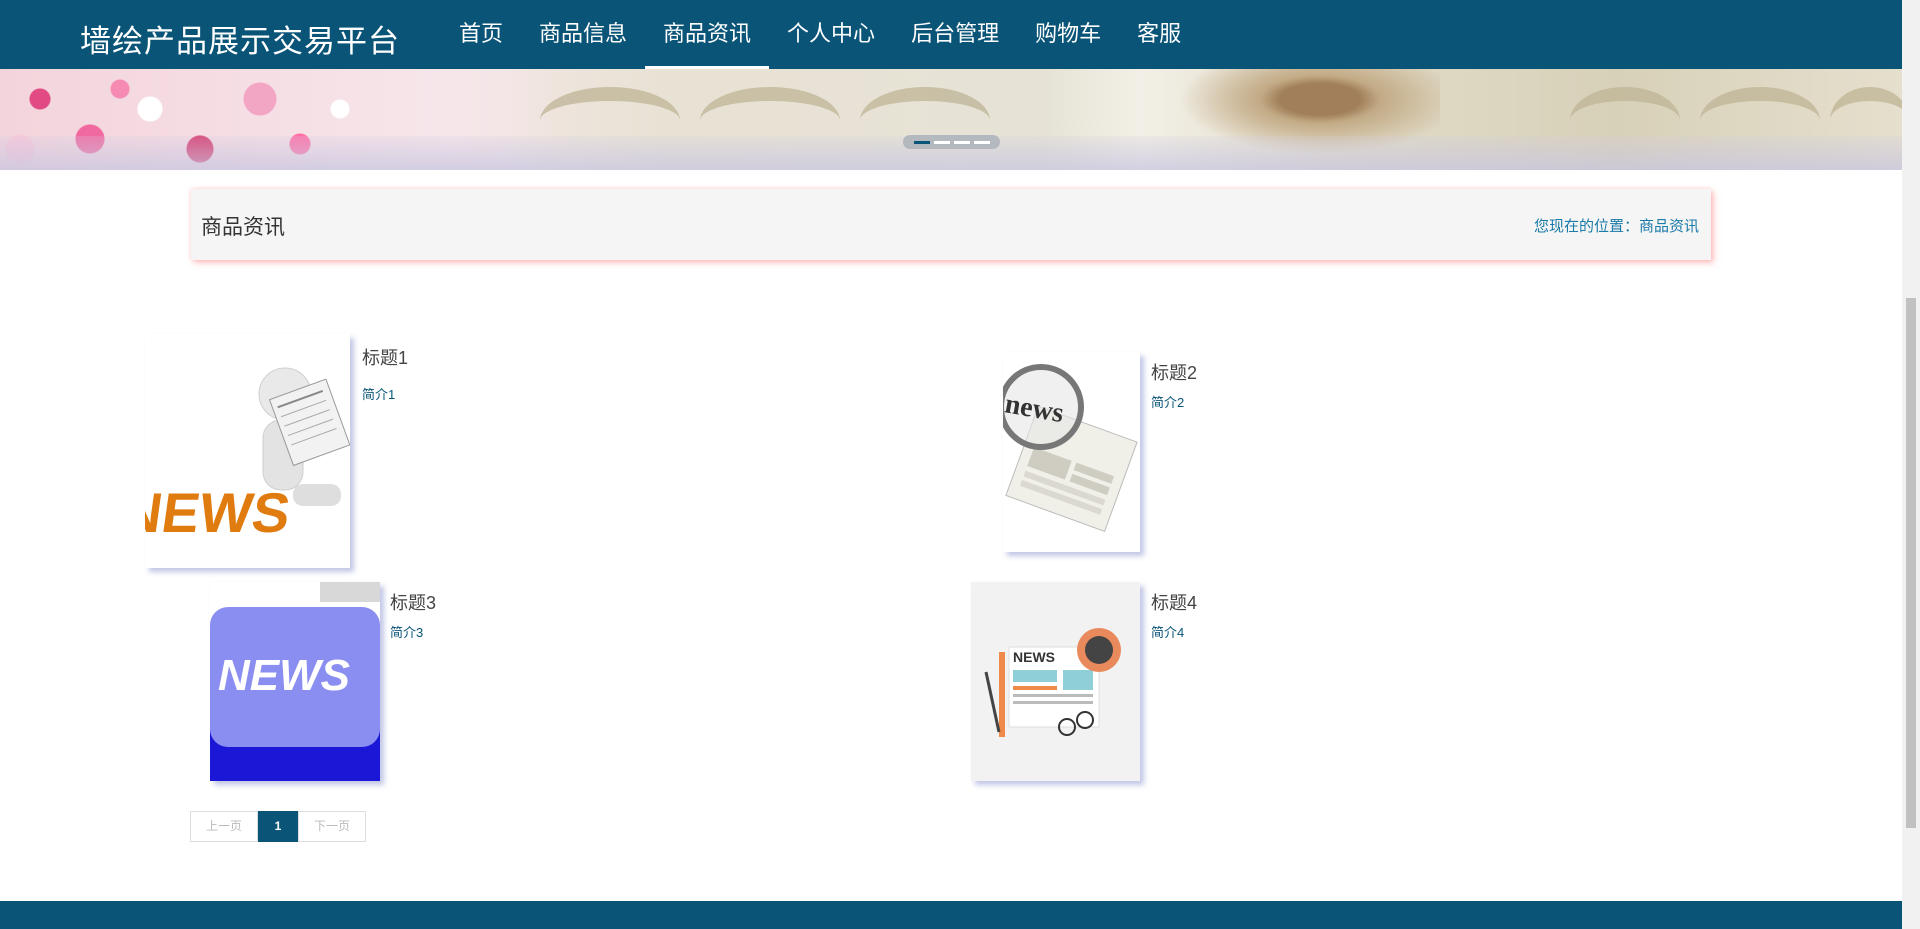 The height and width of the screenshot is (929, 1920). Describe the element at coordinates (243, 227) in the screenshot. I see `section-title: 商品资讯` at that location.